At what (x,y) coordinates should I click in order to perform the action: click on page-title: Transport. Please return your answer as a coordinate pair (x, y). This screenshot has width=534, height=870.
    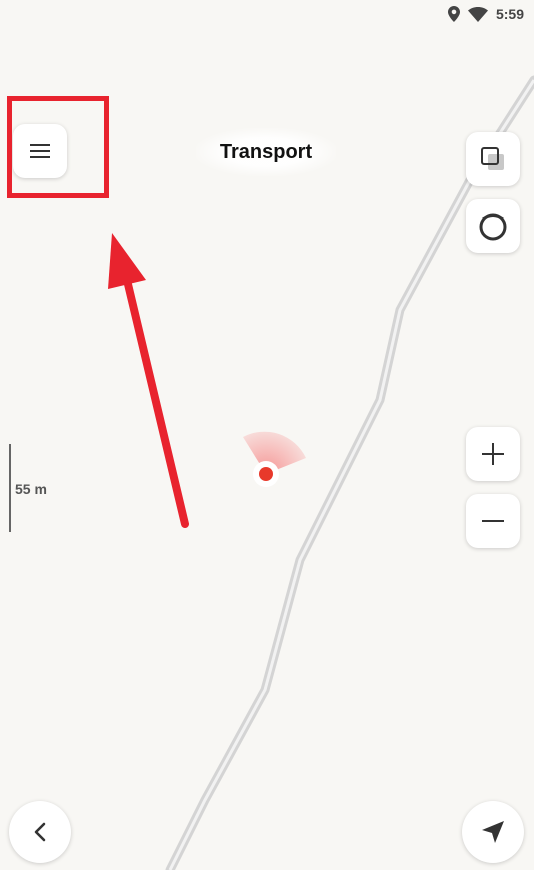
    Looking at the image, I should click on (266, 152).